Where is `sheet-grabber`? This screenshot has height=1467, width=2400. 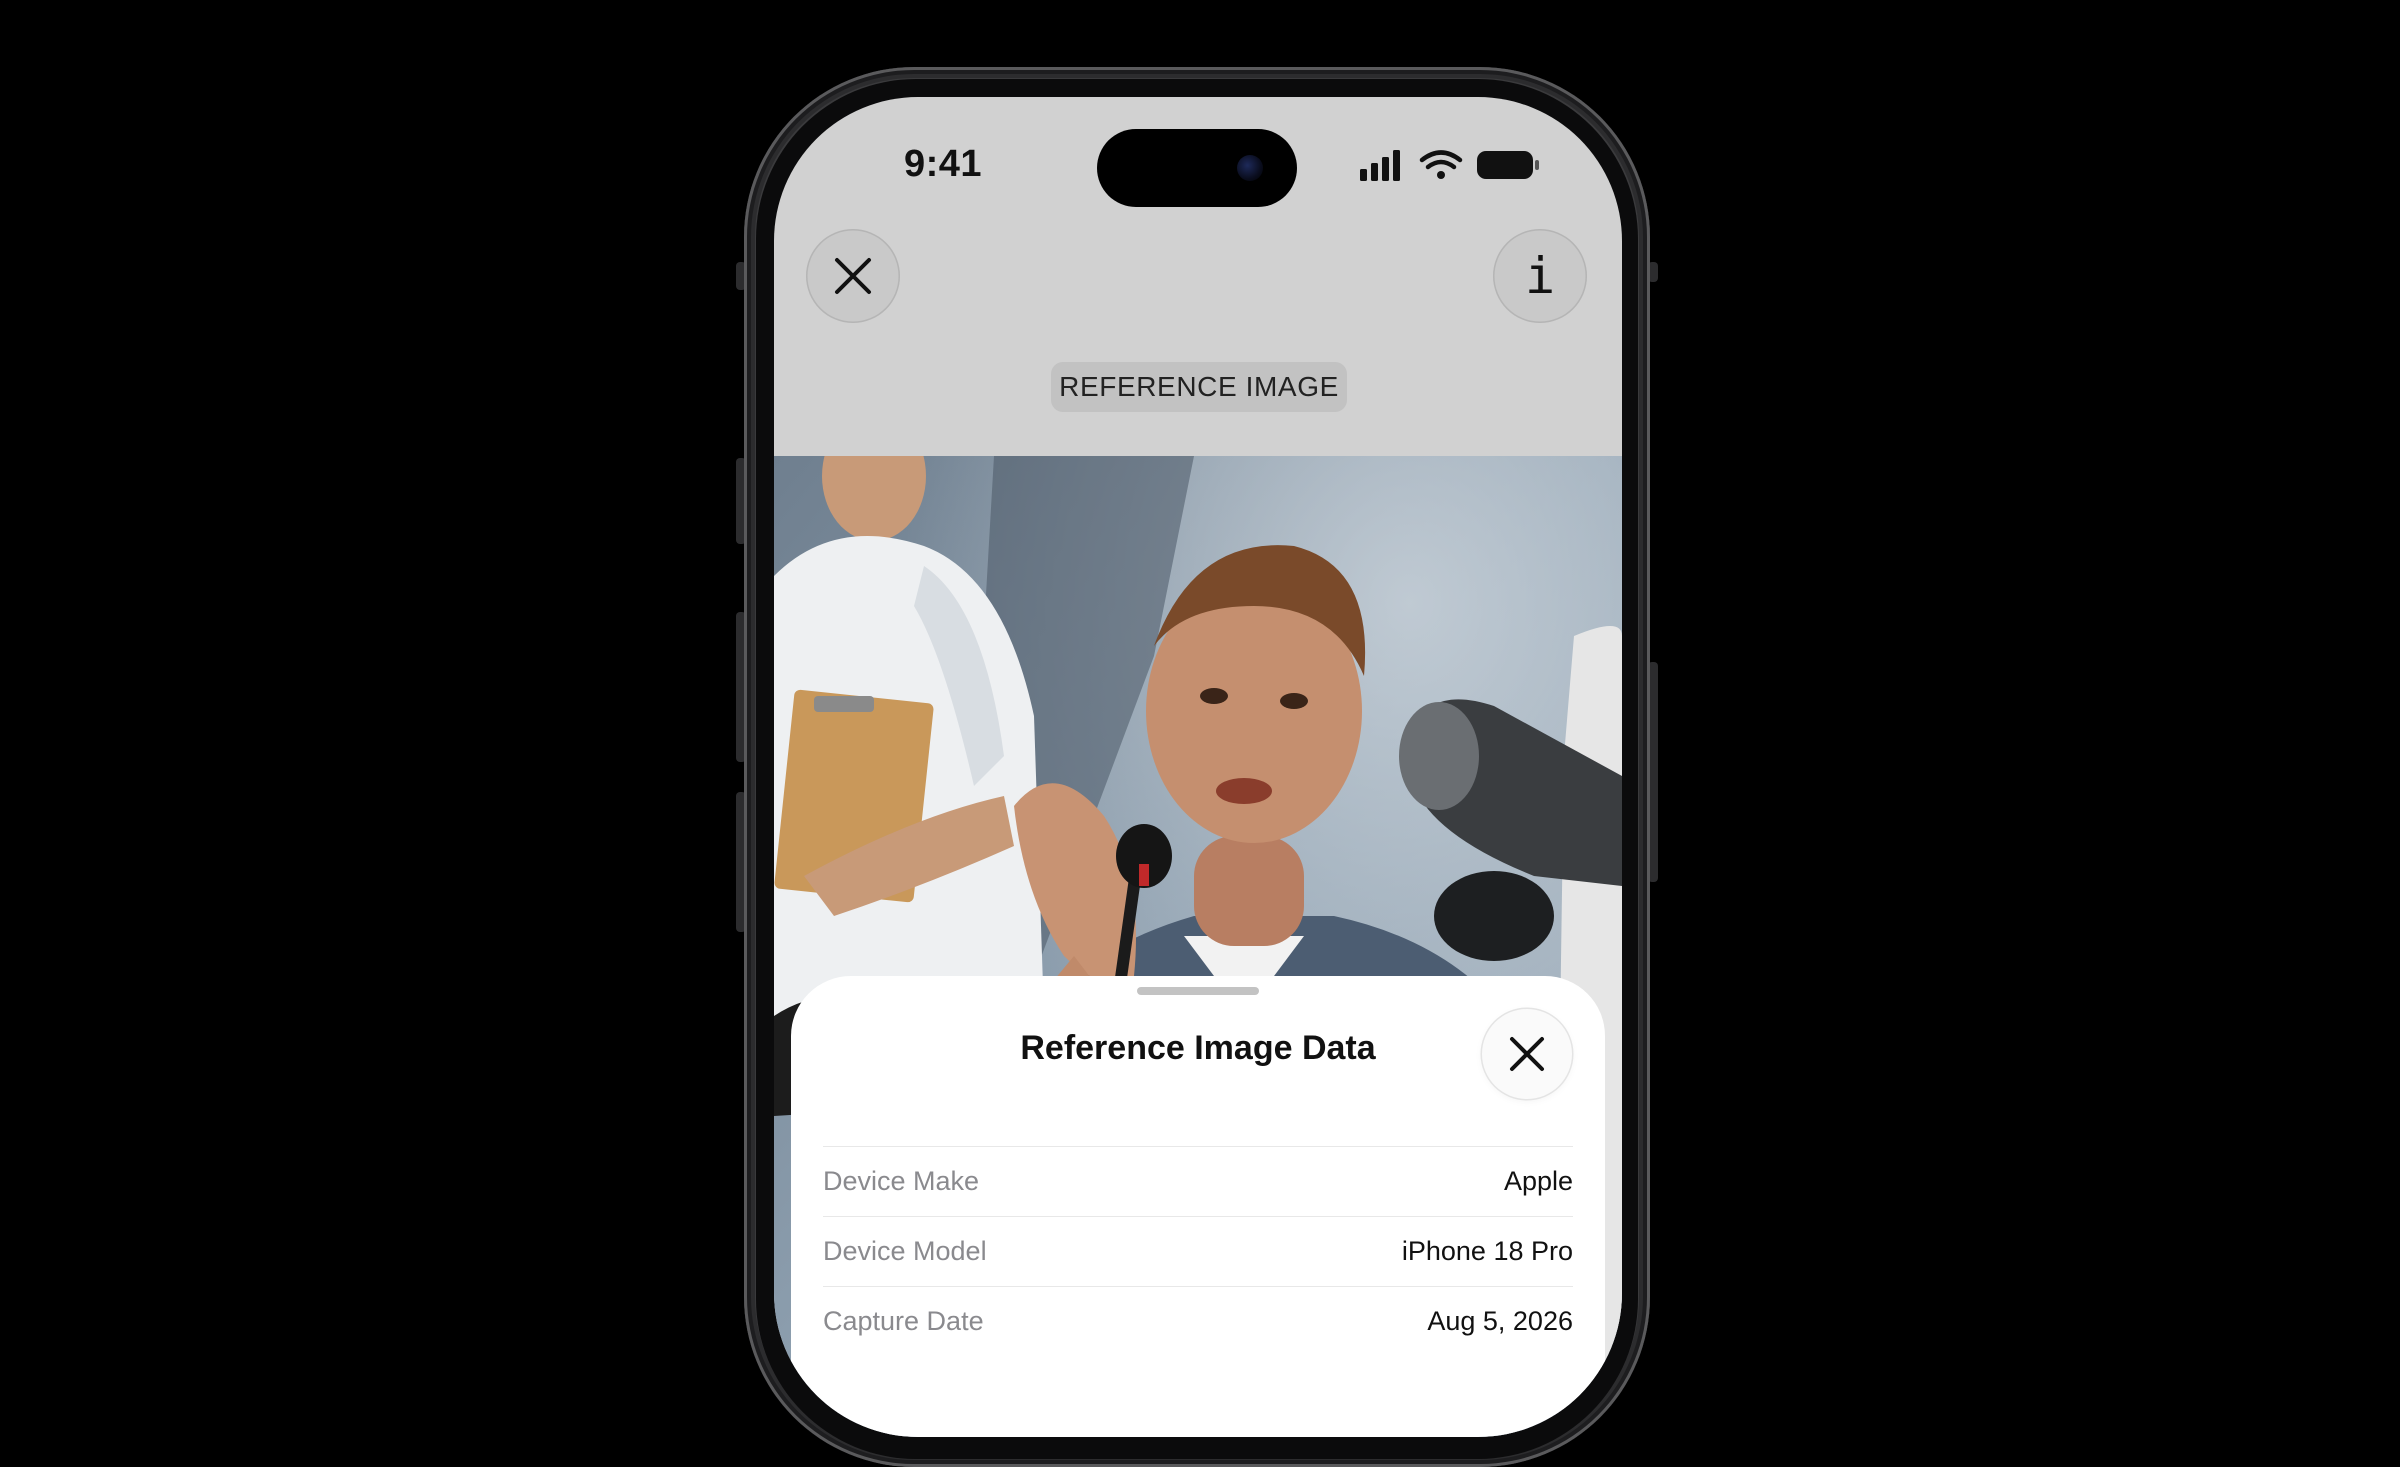
sheet-grabber is located at coordinates (1198, 991).